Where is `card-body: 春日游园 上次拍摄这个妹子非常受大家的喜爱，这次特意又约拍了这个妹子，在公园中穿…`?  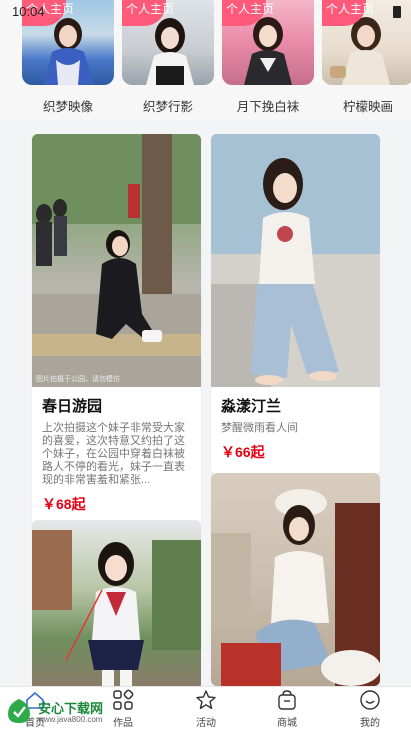 card-body: 春日游园 上次拍摄这个妹子非常受大家的喜爱，这次特意又约拍了这个妹子，在公园中穿… is located at coordinates (116, 456).